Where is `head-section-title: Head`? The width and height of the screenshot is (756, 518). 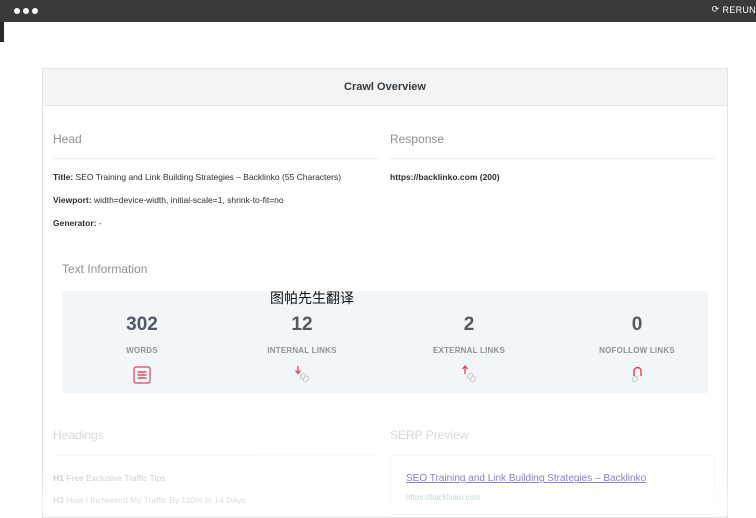 head-section-title: Head is located at coordinates (67, 139).